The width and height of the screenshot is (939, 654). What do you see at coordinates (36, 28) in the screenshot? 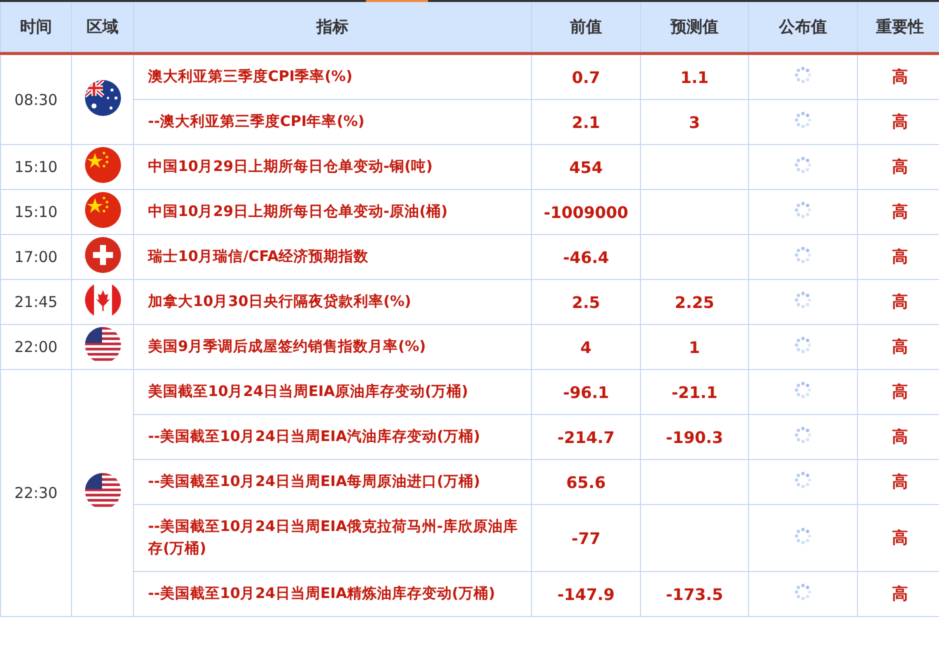
I see `column-header: 时间` at bounding box center [36, 28].